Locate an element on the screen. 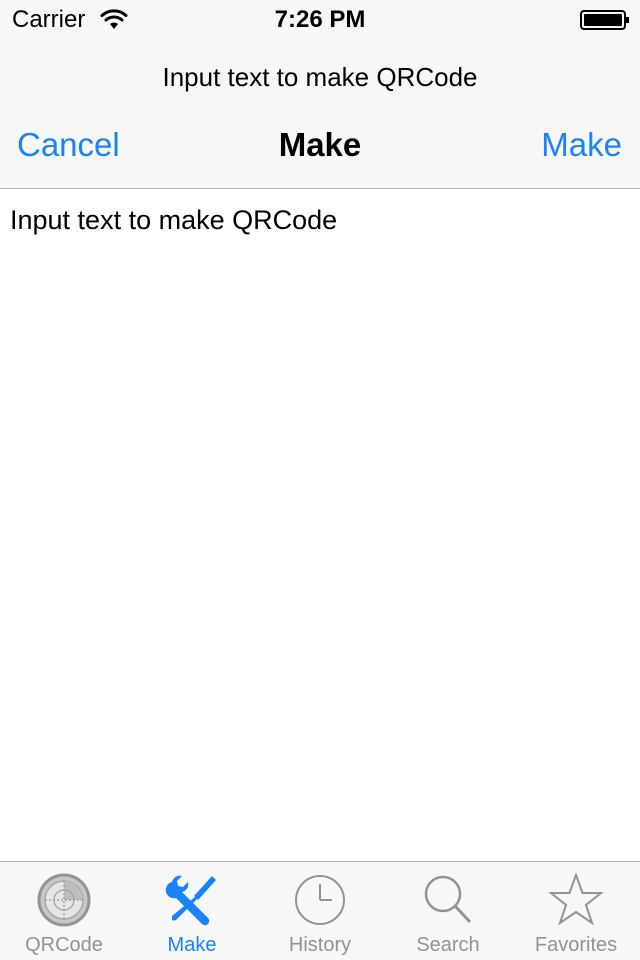 This screenshot has height=960, width=640. clock-icon is located at coordinates (320, 900).